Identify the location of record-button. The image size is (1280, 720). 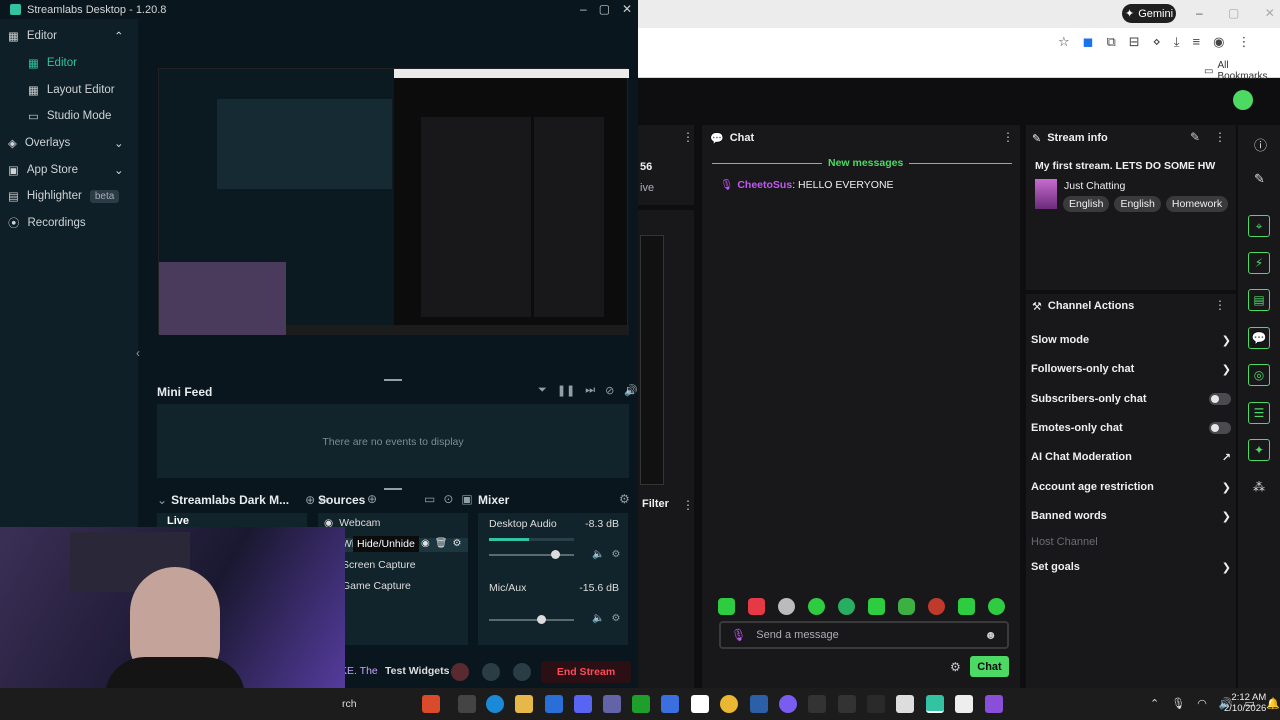
(460, 672).